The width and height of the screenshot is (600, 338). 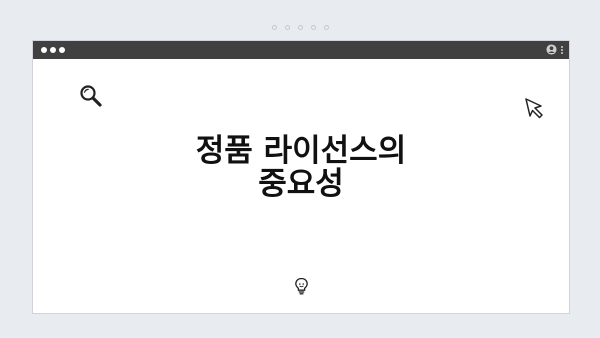 What do you see at coordinates (301, 151) in the screenshot?
I see `page-title-line-1: 정품 라이선스의` at bounding box center [301, 151].